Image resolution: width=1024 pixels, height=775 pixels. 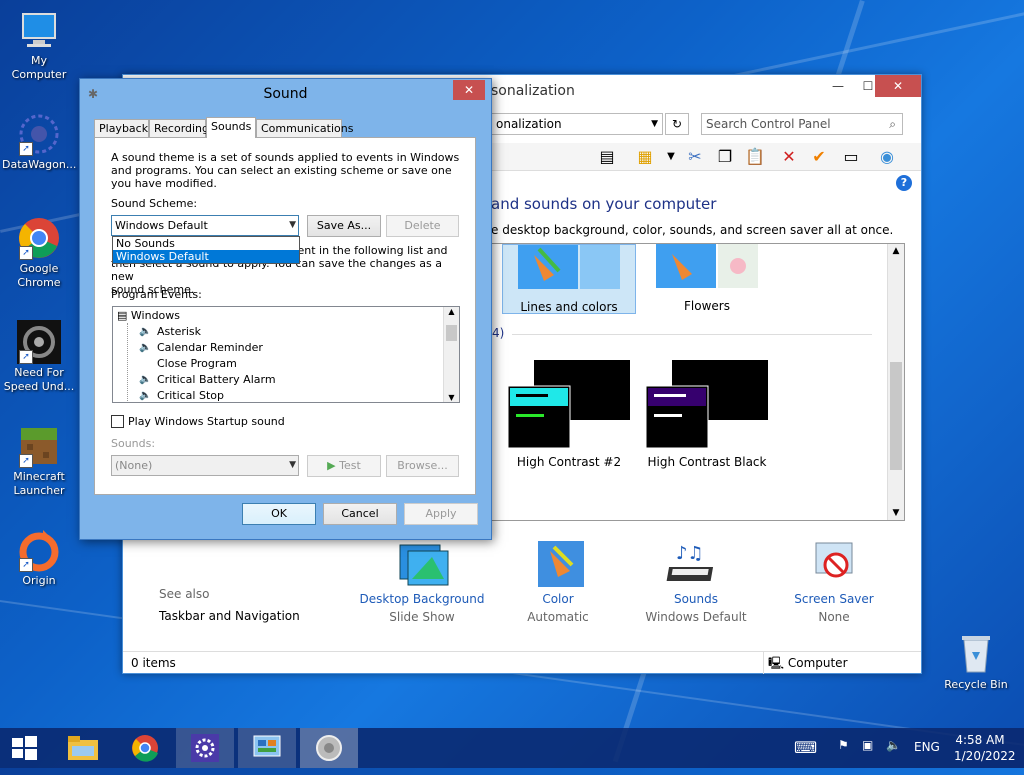 What do you see at coordinates (607, 157) in the screenshot?
I see `layout-icon: ▤` at bounding box center [607, 157].